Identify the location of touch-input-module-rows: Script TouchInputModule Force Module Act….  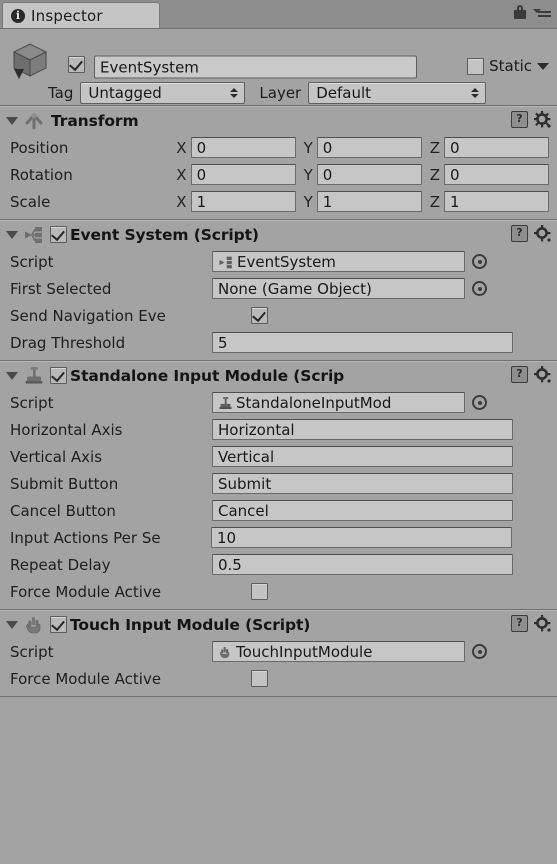
(278, 667).